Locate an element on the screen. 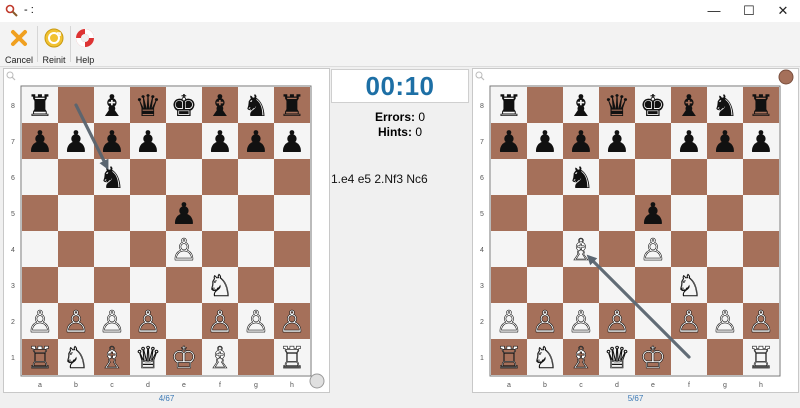  white-queen-piece: ♕ is located at coordinates (617, 359).